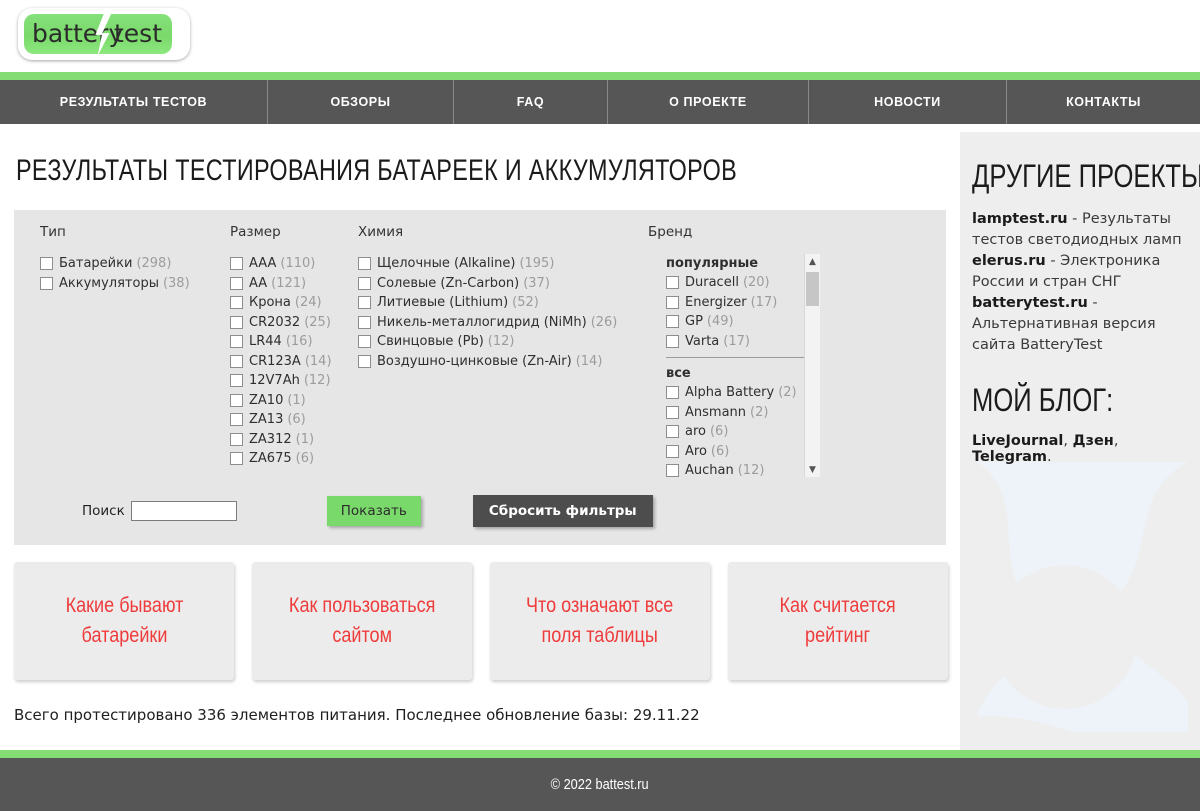  I want to click on nav-item-contacts: КОНТАКТЫ, so click(1103, 102).